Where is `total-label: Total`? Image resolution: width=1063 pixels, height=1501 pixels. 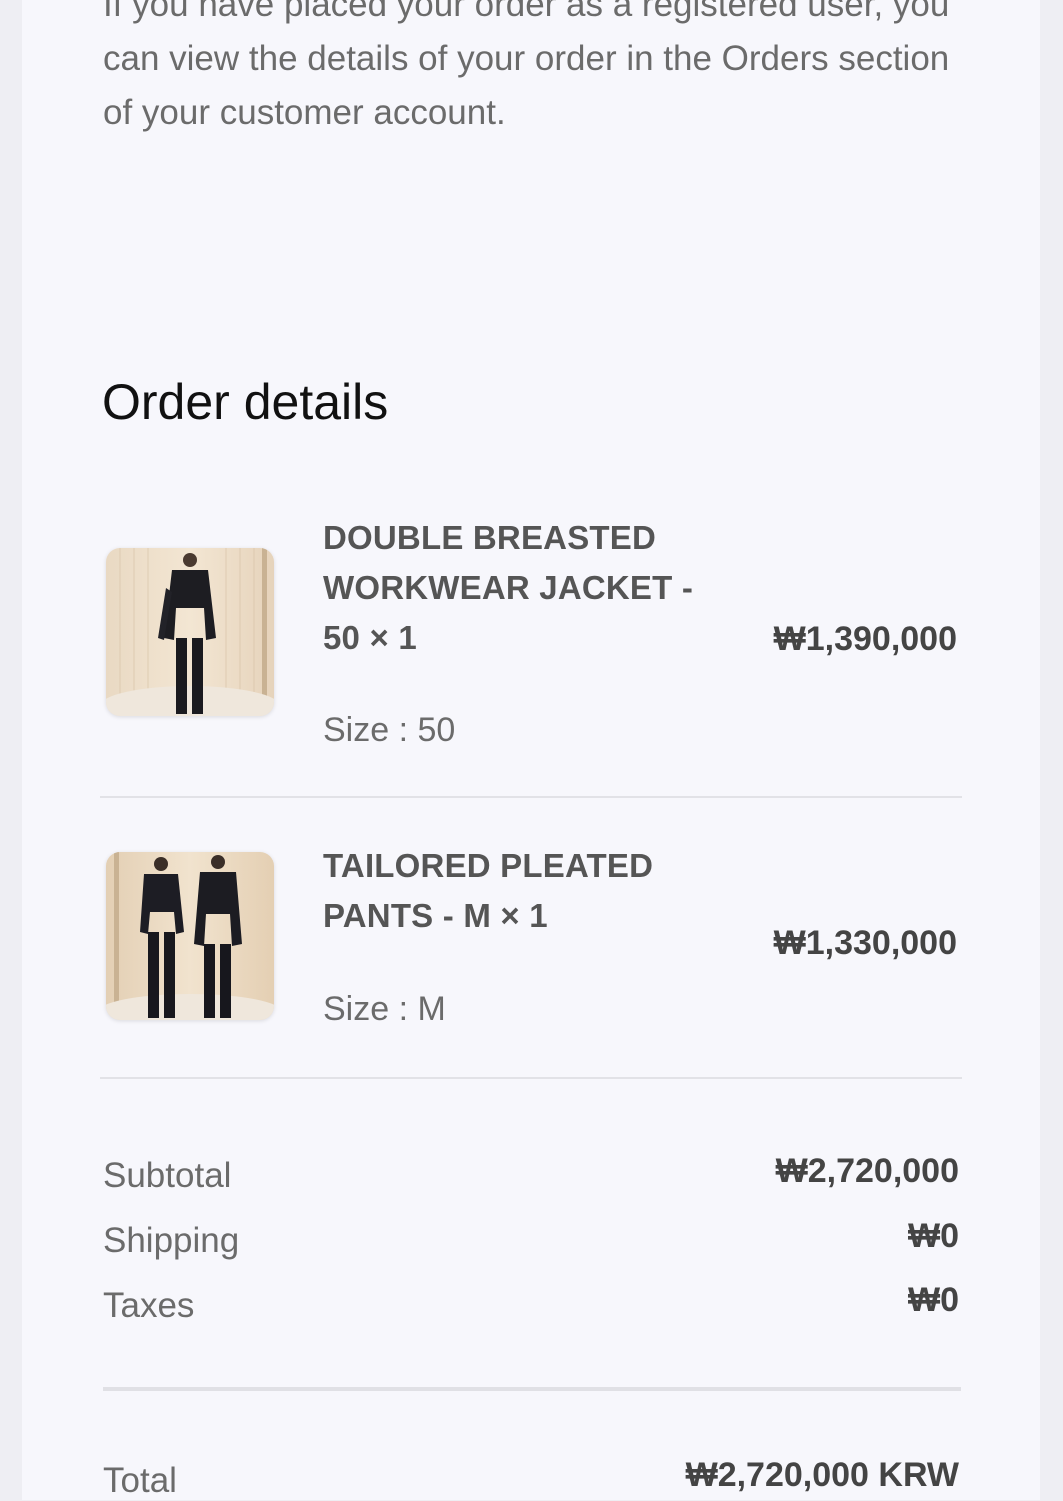 total-label: Total is located at coordinates (140, 1480).